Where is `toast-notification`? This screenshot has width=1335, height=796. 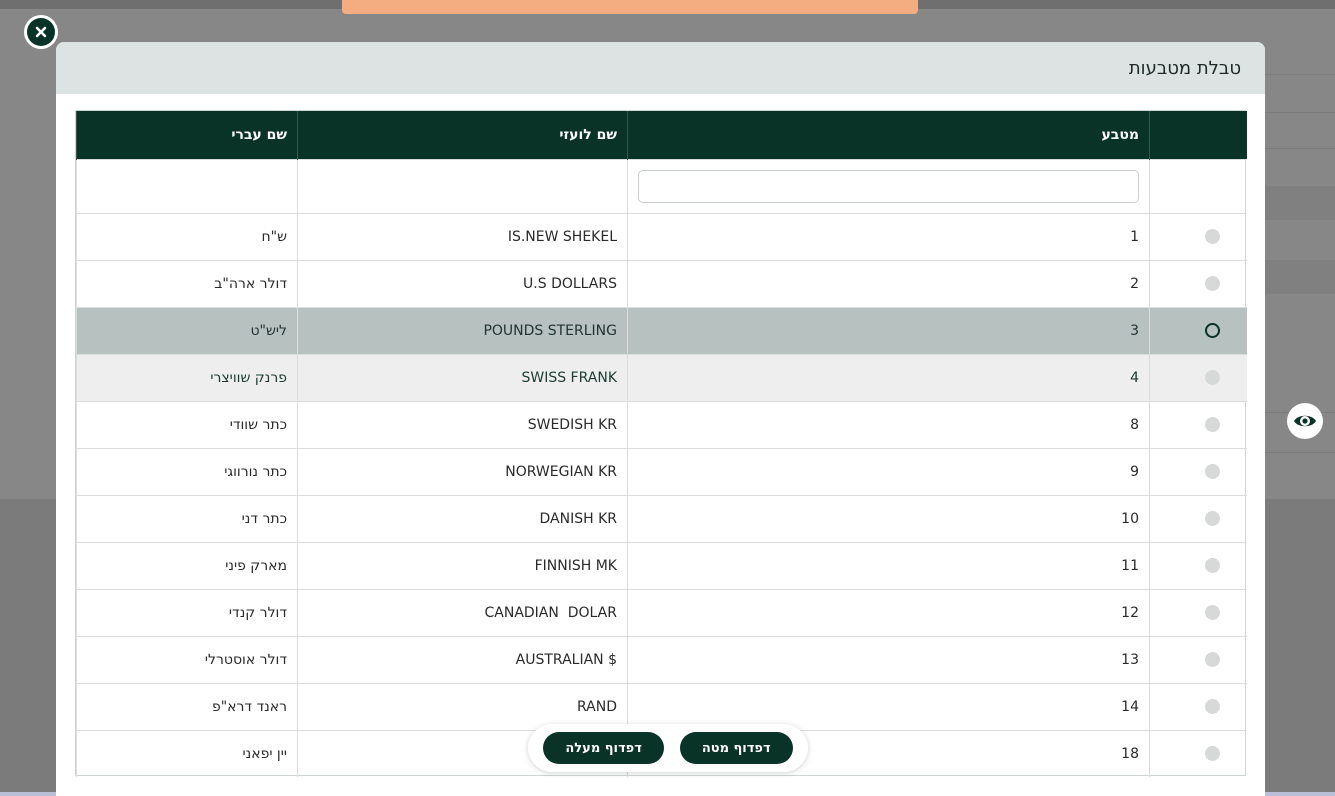
toast-notification is located at coordinates (630, 7).